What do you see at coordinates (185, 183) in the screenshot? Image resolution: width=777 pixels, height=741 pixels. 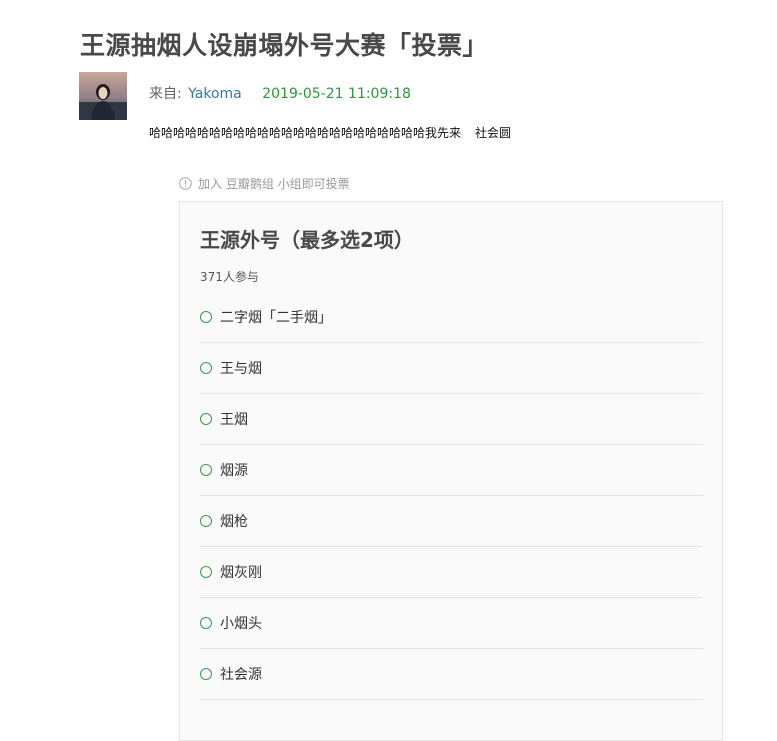 I see `info-icon` at bounding box center [185, 183].